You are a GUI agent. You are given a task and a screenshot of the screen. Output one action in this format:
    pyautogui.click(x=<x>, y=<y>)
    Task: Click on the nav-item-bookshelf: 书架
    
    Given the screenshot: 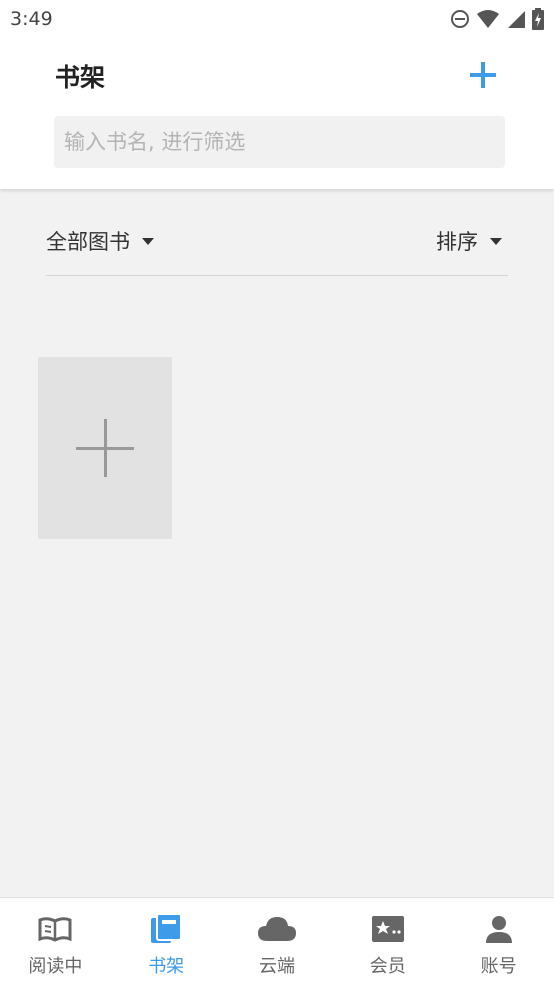 What is the action you would take?
    pyautogui.click(x=166, y=941)
    